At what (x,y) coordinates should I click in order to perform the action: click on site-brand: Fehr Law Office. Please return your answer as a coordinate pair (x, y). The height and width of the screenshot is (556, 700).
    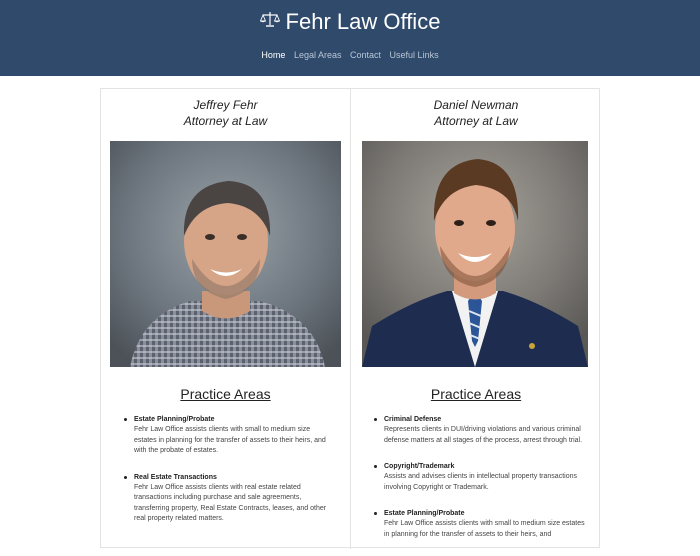
    Looking at the image, I should click on (350, 22).